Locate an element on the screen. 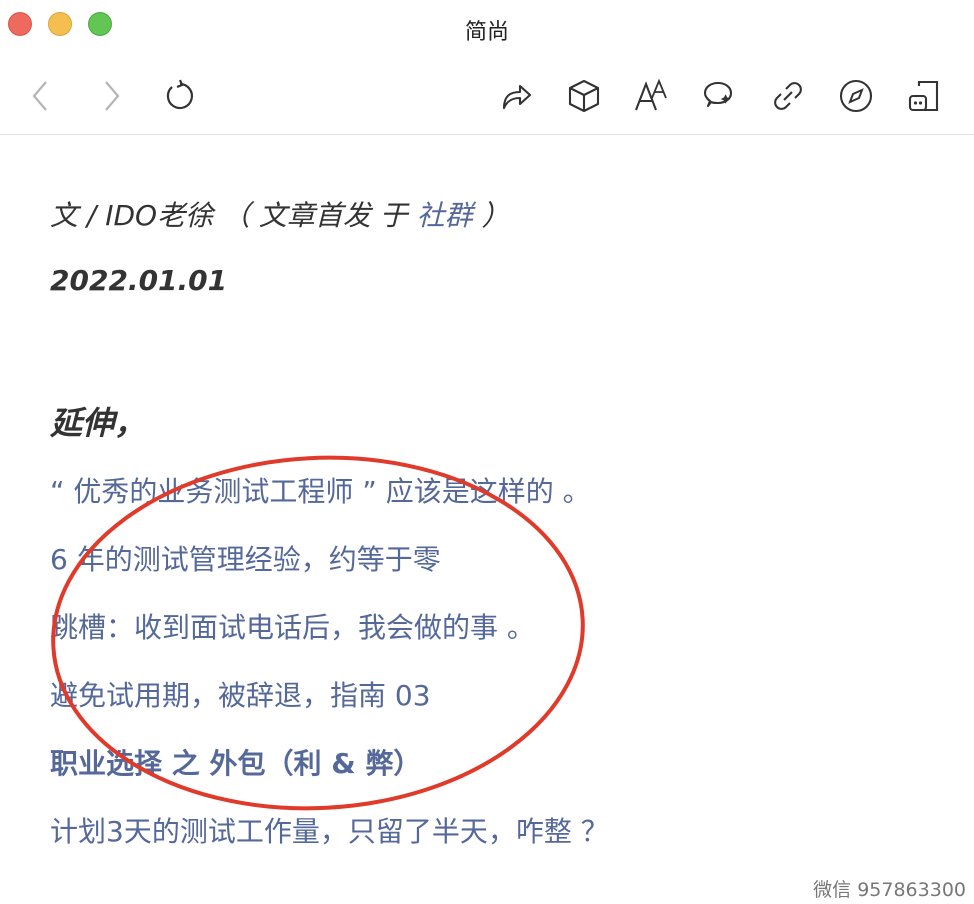 This screenshot has width=974, height=904. refresh-icon is located at coordinates (180, 94).